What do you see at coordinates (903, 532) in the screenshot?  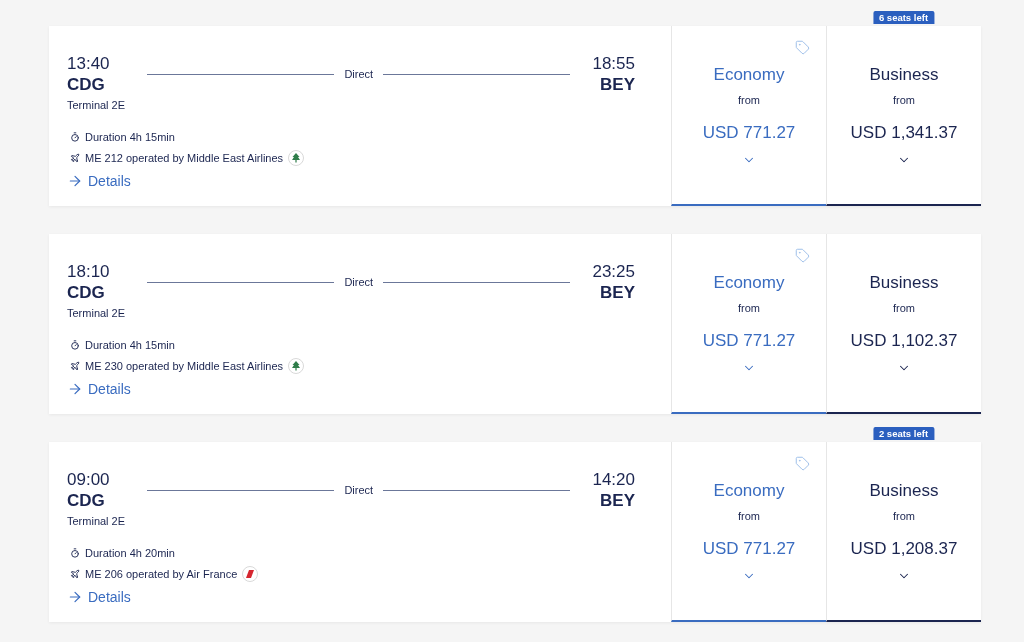 I see `cabin-fare-tile: Business from USD 1,208.37` at bounding box center [903, 532].